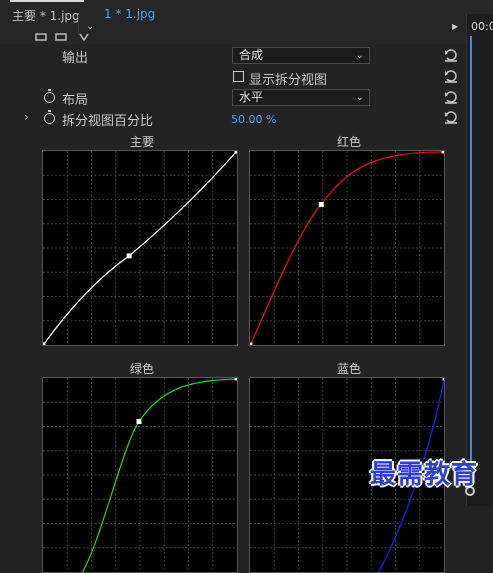 Image resolution: width=493 pixels, height=573 pixels. What do you see at coordinates (471, 266) in the screenshot?
I see `playhead-line` at bounding box center [471, 266].